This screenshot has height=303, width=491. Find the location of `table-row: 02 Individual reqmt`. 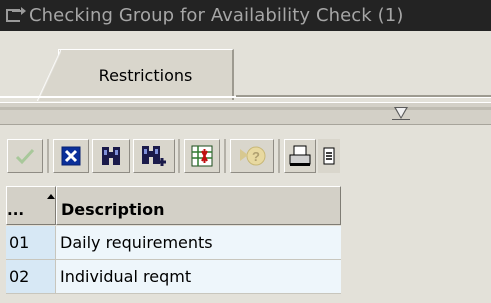

table-row: 02 Individual reqmt is located at coordinates (173, 277).